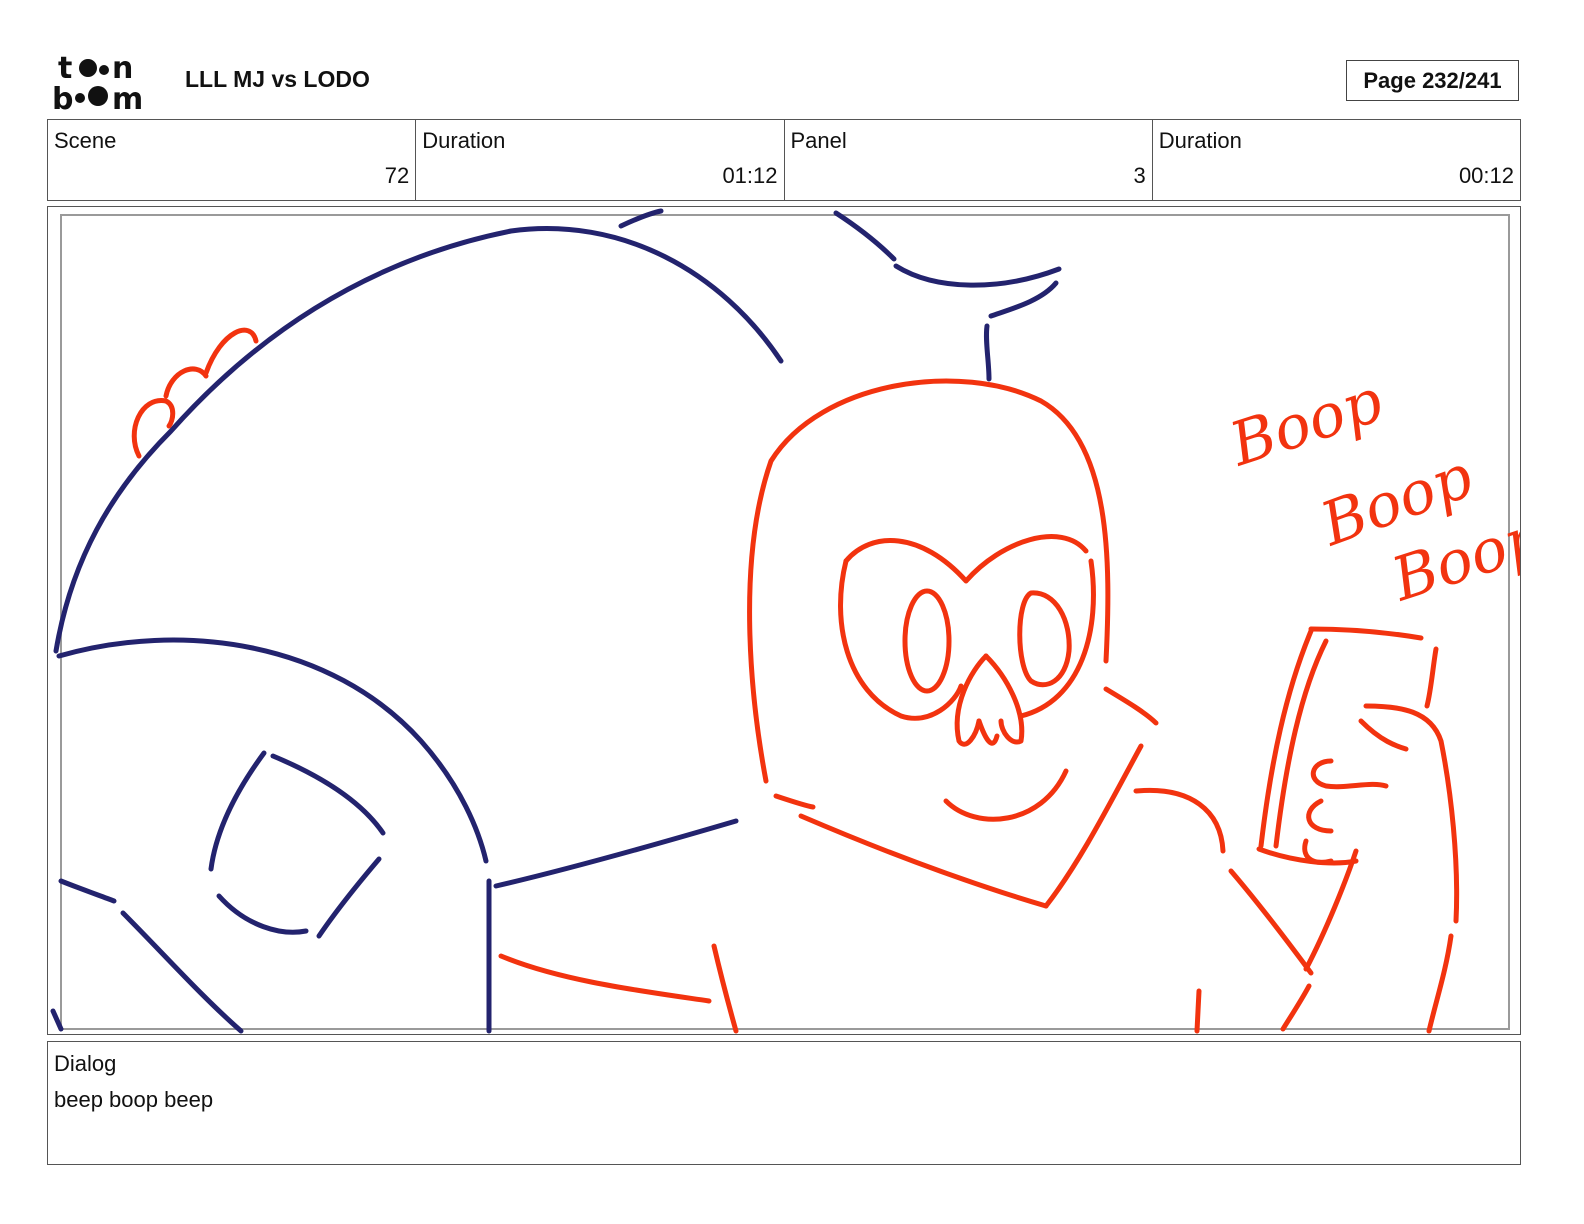 The image size is (1584, 1224). I want to click on page-indicator: Page 232/241, so click(1432, 80).